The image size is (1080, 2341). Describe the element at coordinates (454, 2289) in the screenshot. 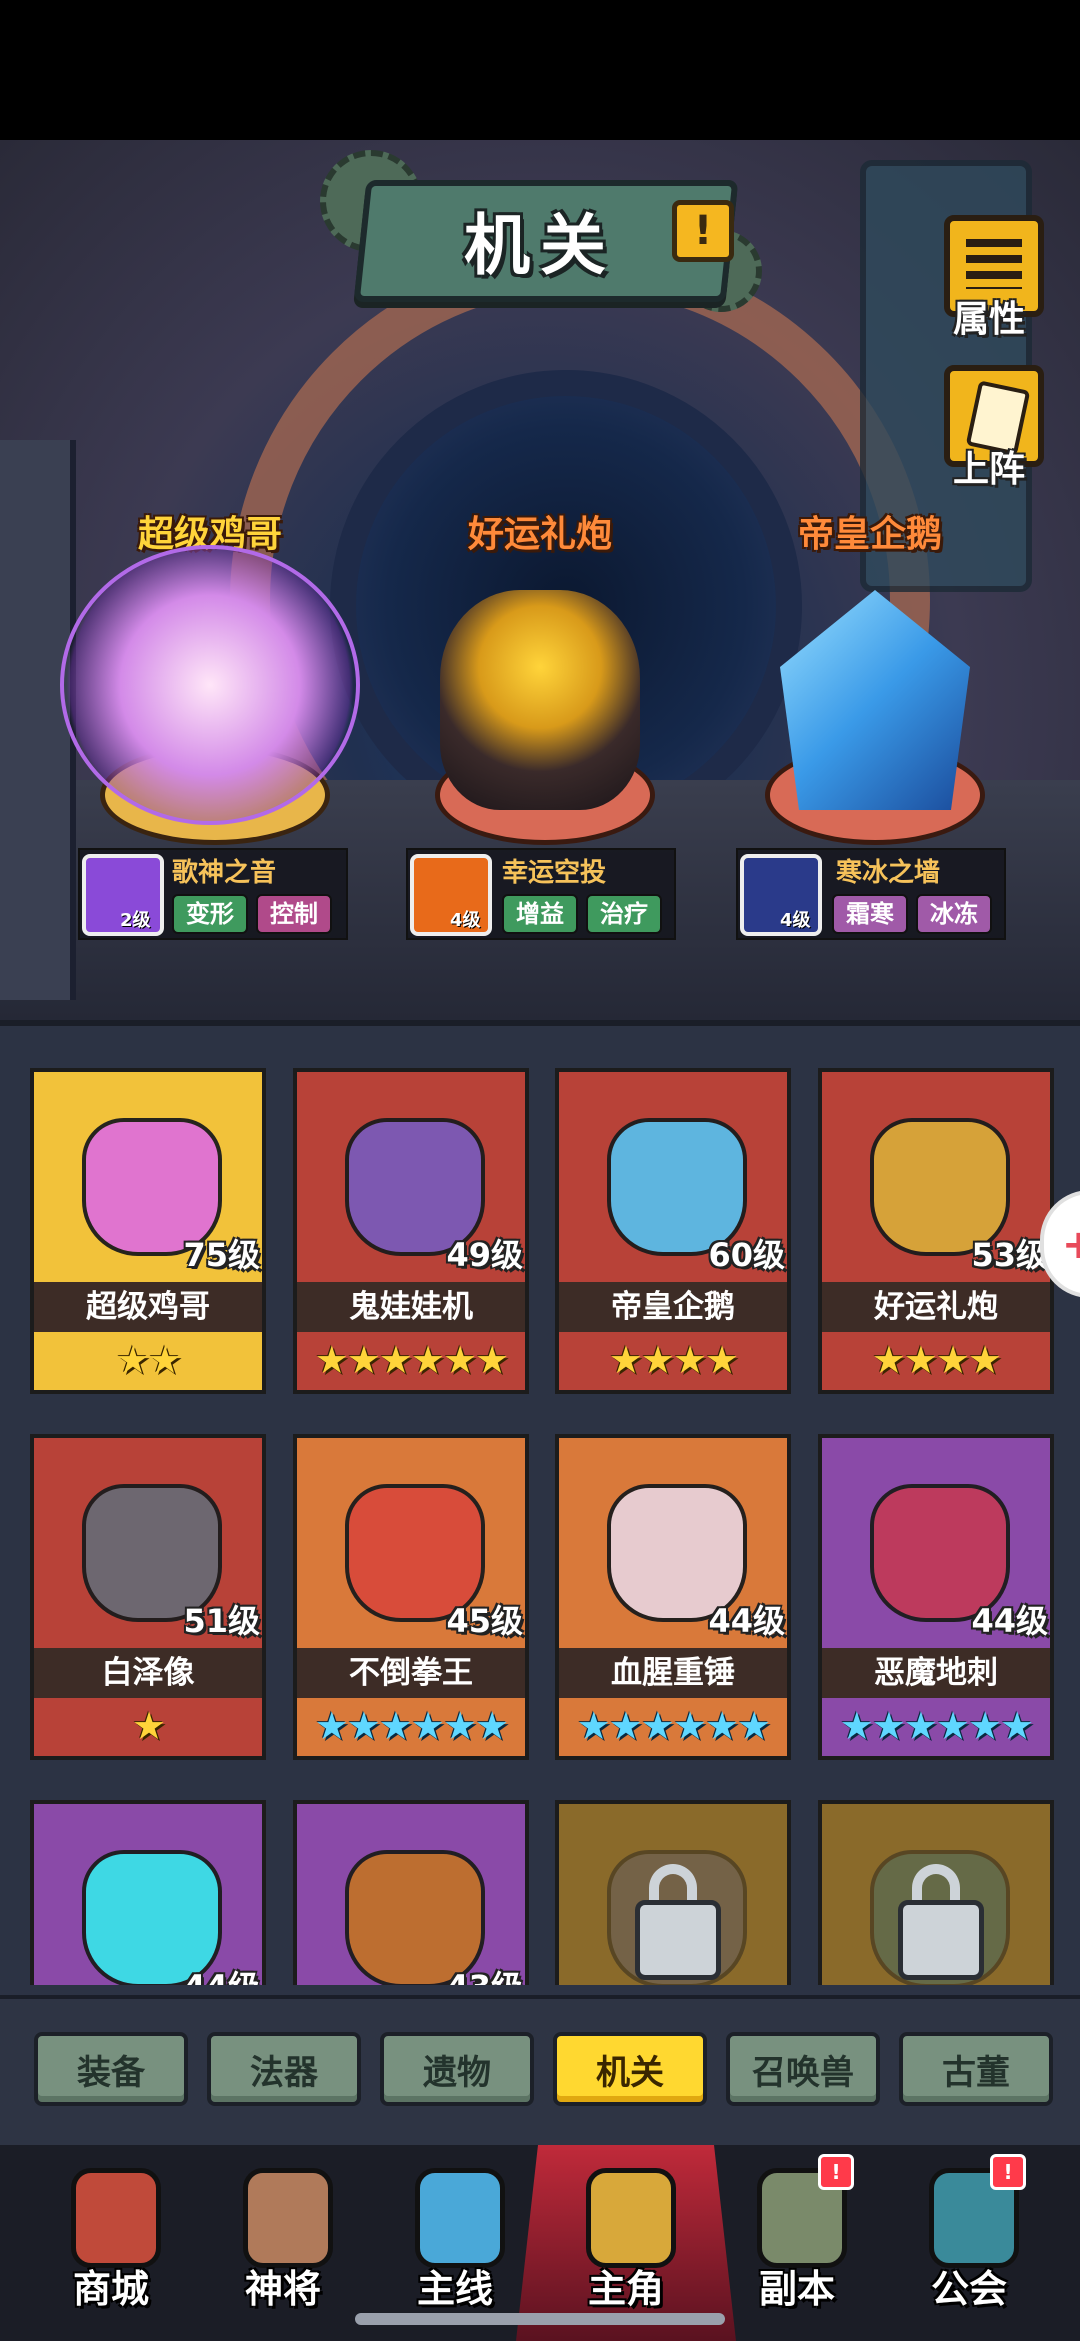

I see `nav-label: 主线` at that location.